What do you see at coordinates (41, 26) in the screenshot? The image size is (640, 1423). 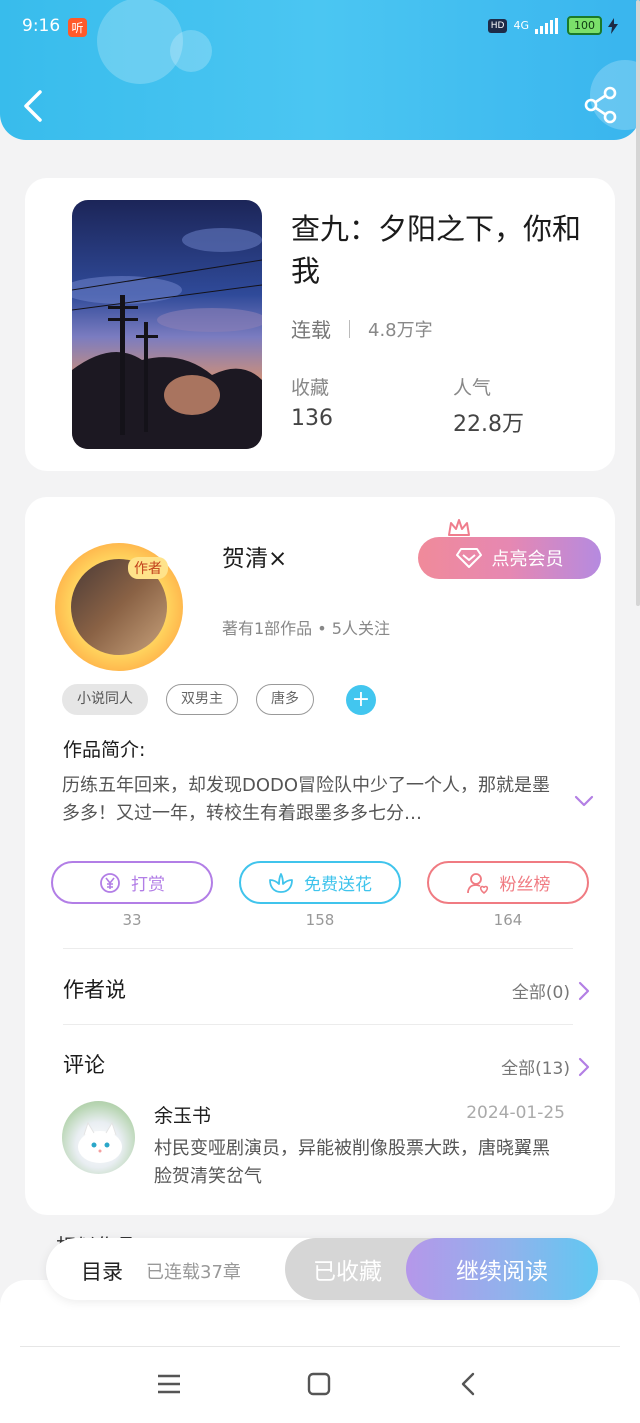 I see `status-time: 9:16` at bounding box center [41, 26].